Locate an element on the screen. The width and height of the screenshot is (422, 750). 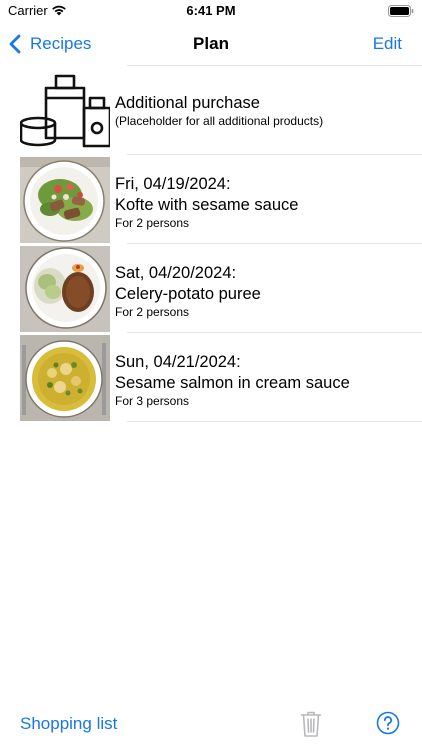
help-icon is located at coordinates (388, 723).